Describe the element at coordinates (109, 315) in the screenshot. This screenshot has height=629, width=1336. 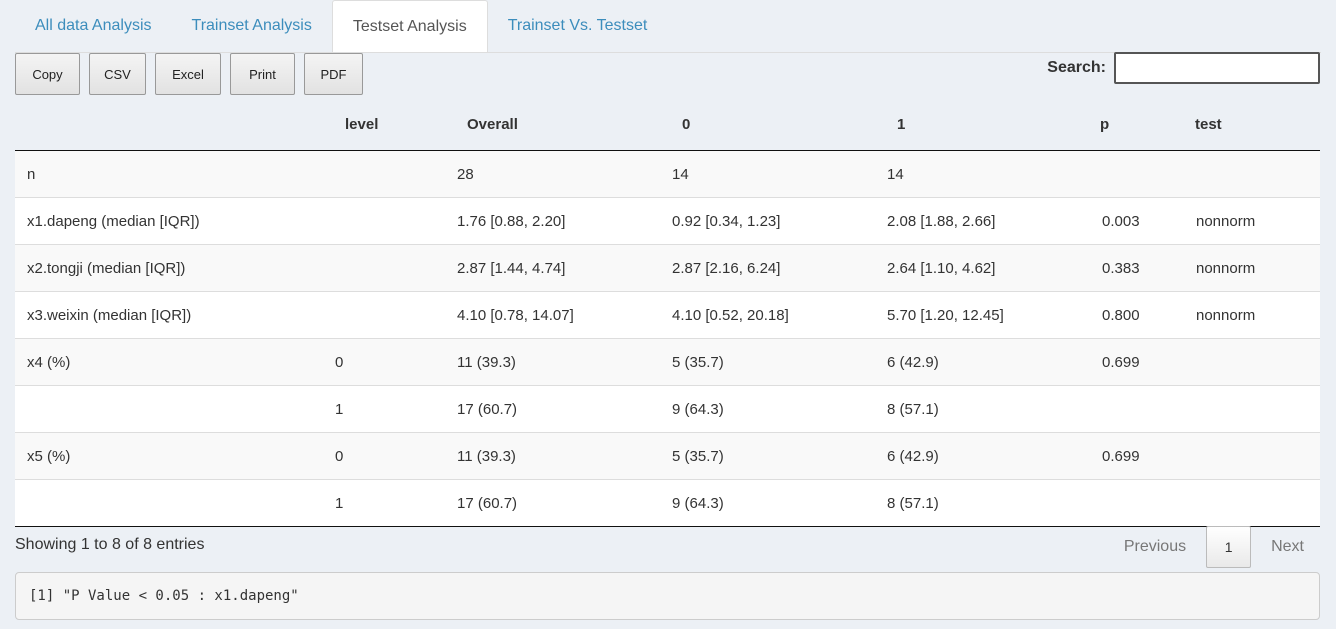
I see `cell-variable: x3.weixin (median [IQR])` at that location.